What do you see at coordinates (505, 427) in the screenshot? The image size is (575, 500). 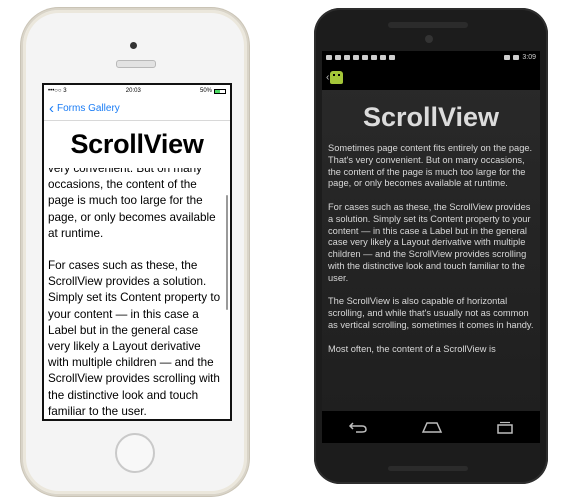 I see `recents-icon` at bounding box center [505, 427].